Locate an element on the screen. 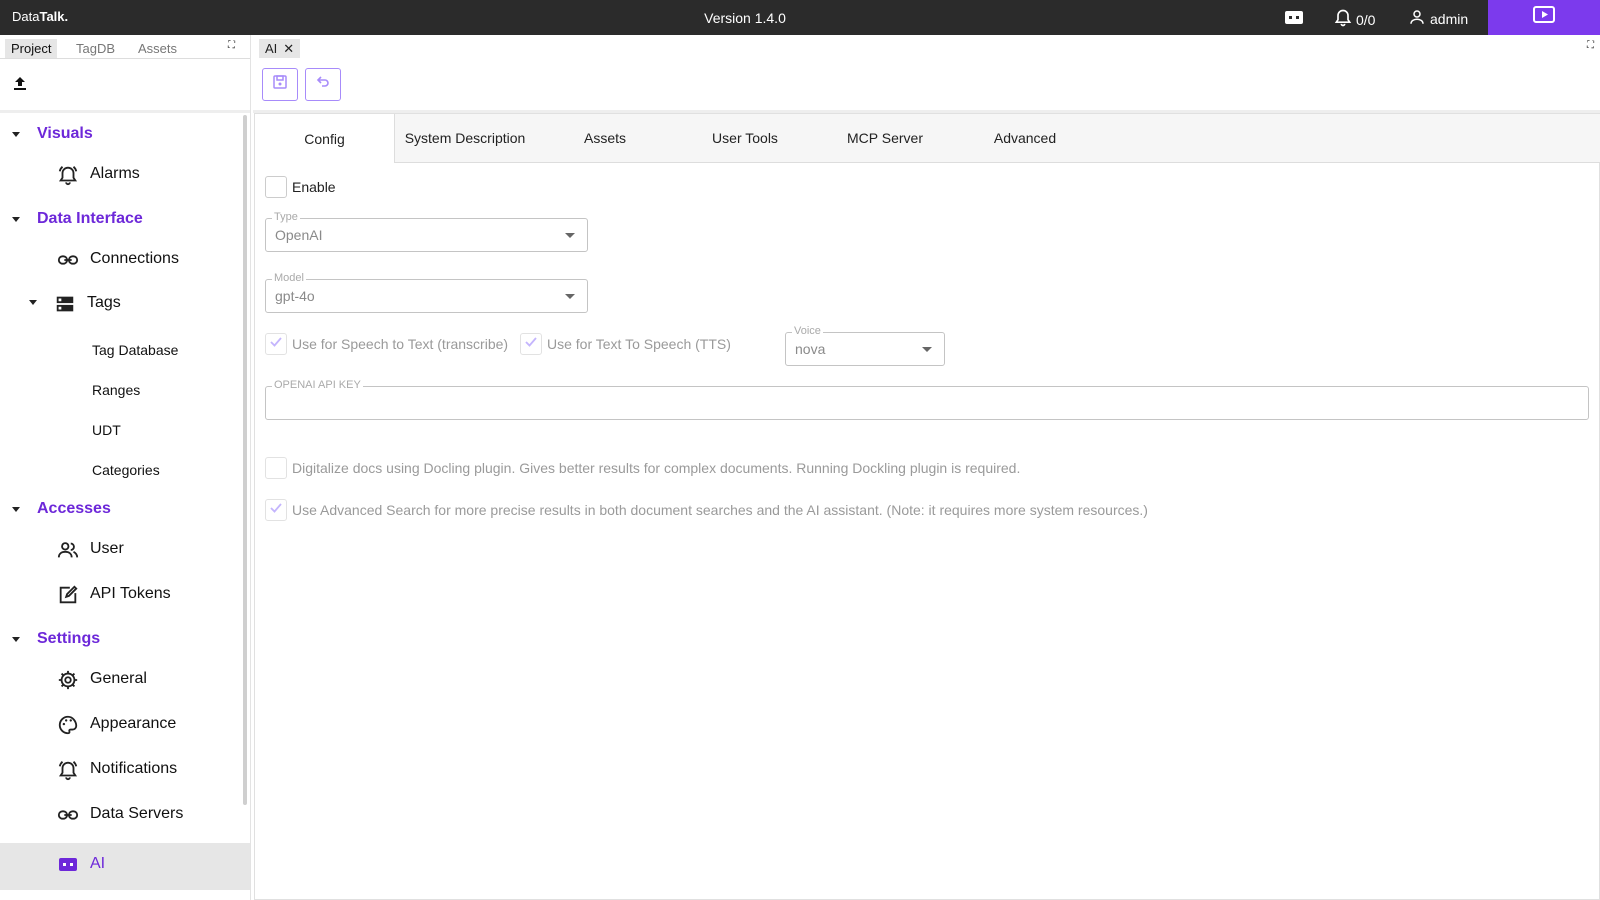  tab-assets: Assets is located at coordinates (605, 138).